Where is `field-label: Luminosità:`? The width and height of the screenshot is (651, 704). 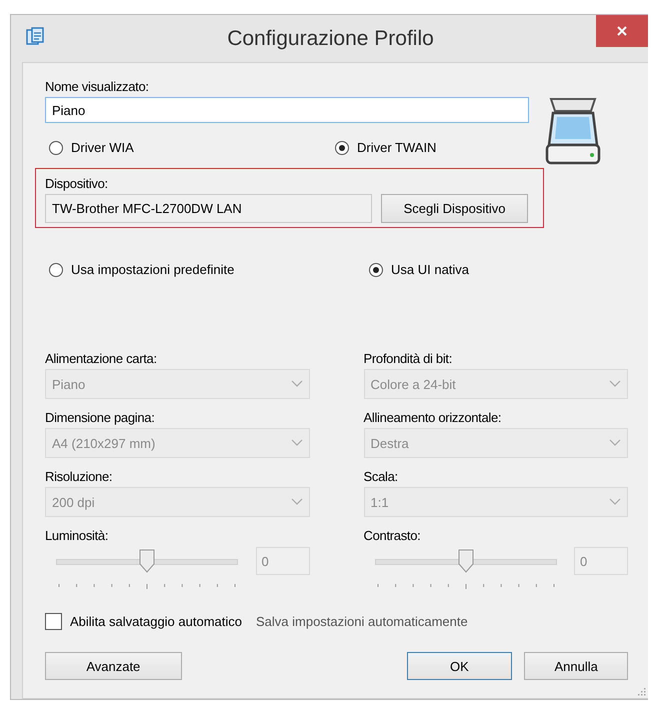
field-label: Luminosità: is located at coordinates (77, 535).